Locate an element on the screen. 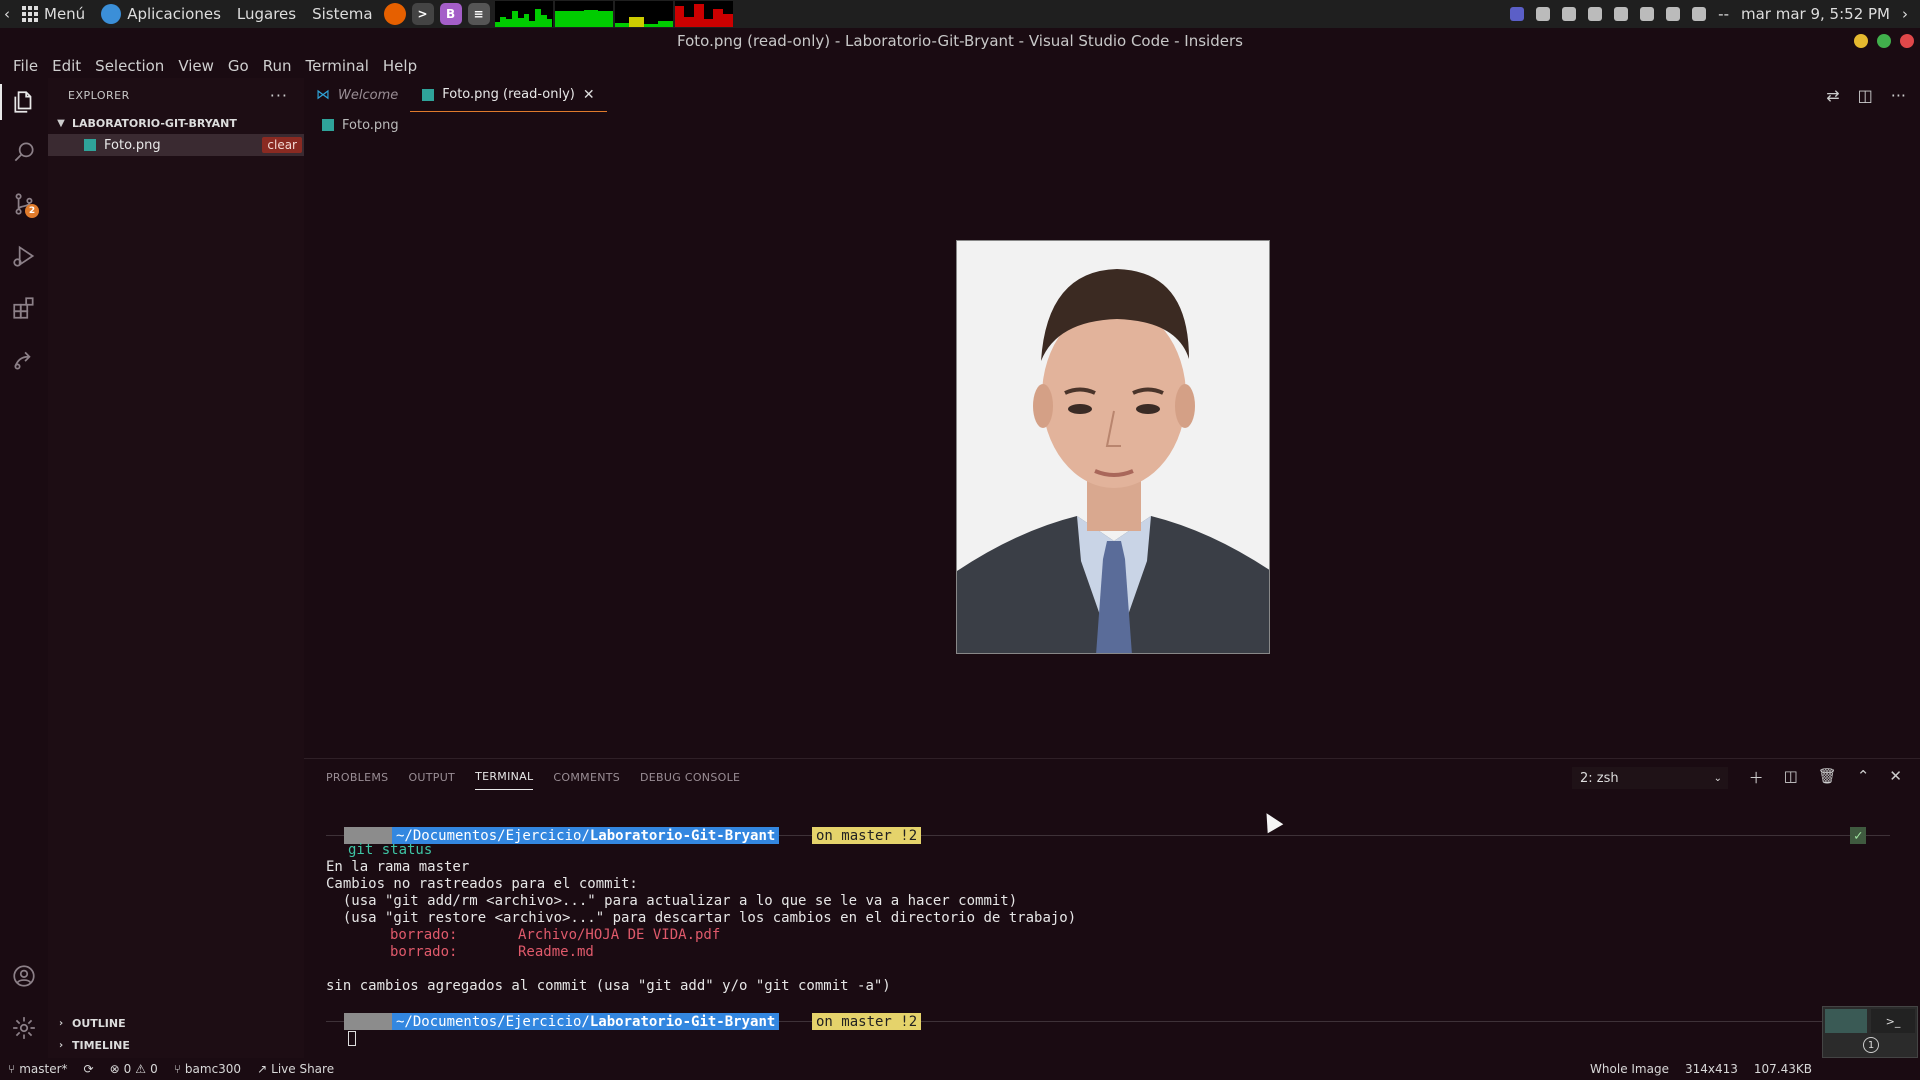 This screenshot has height=1080, width=1920. zoom-status: Whole Image is located at coordinates (1629, 1069).